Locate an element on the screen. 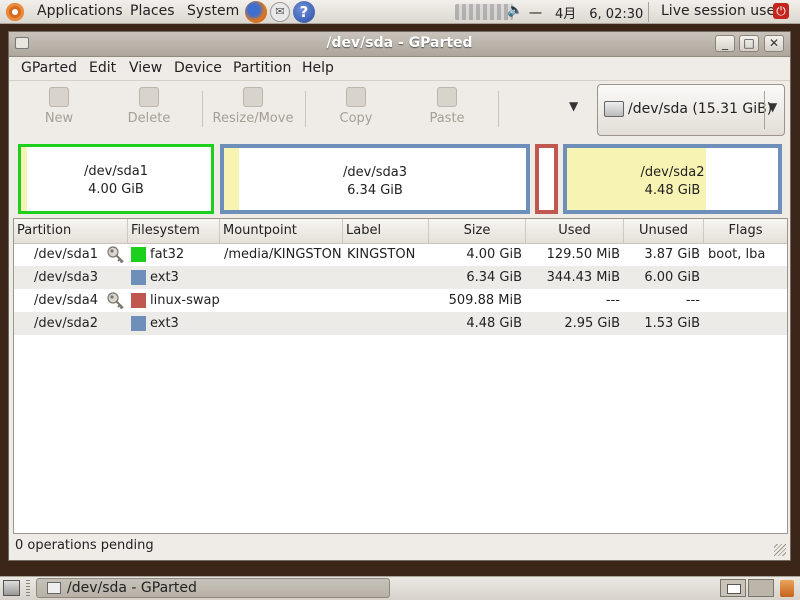 The width and height of the screenshot is (800, 600). taskbar-window-button: /dev/sda - GParted is located at coordinates (213, 588).